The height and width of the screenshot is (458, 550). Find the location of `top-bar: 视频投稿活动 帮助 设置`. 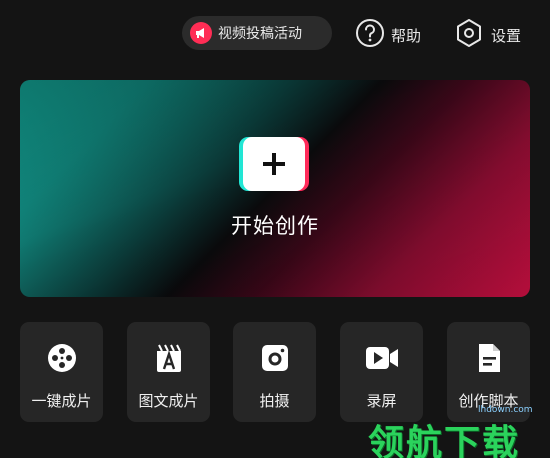

top-bar: 视频投稿活动 帮助 设置 is located at coordinates (275, 34).